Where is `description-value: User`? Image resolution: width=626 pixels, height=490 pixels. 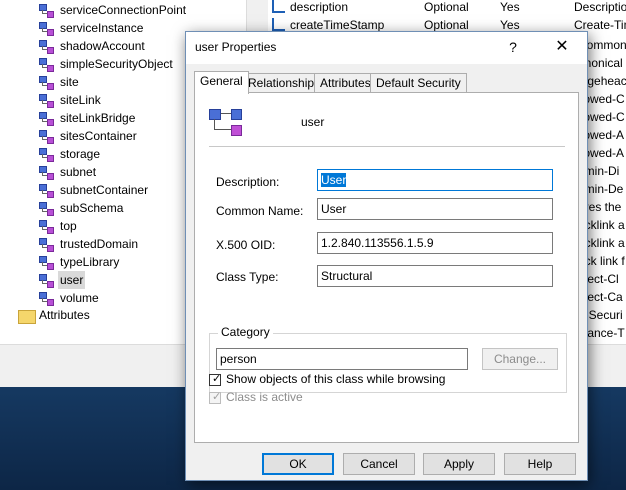 description-value: User is located at coordinates (334, 180).